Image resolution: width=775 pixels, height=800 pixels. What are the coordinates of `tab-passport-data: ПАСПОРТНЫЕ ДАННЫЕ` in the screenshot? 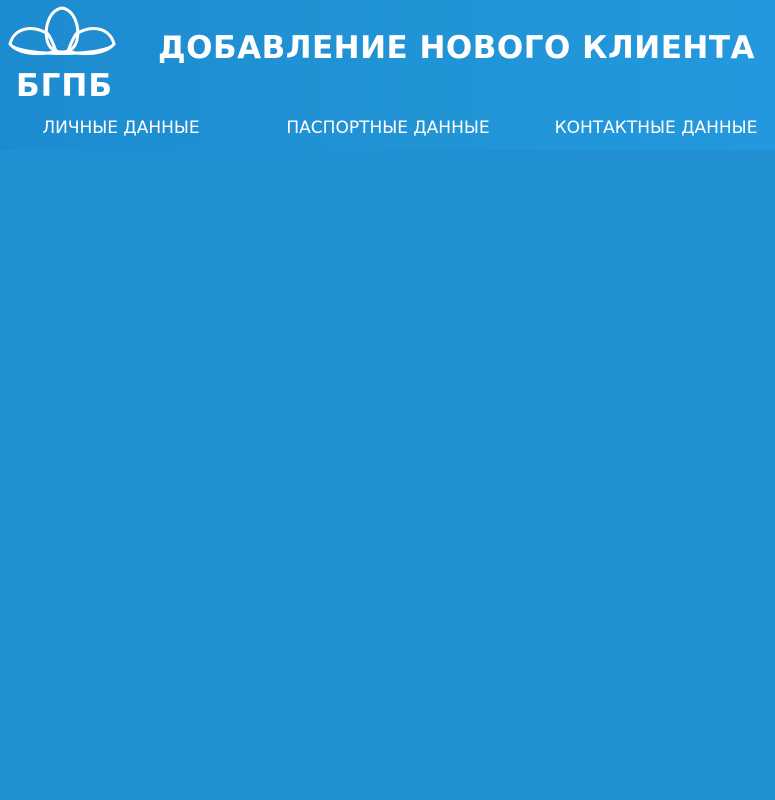 It's located at (388, 128).